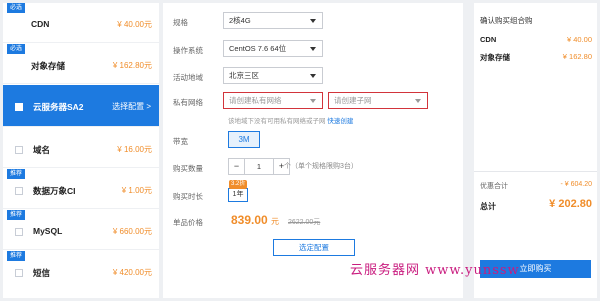  What do you see at coordinates (40, 24) in the screenshot?
I see `product-name: CDN` at bounding box center [40, 24].